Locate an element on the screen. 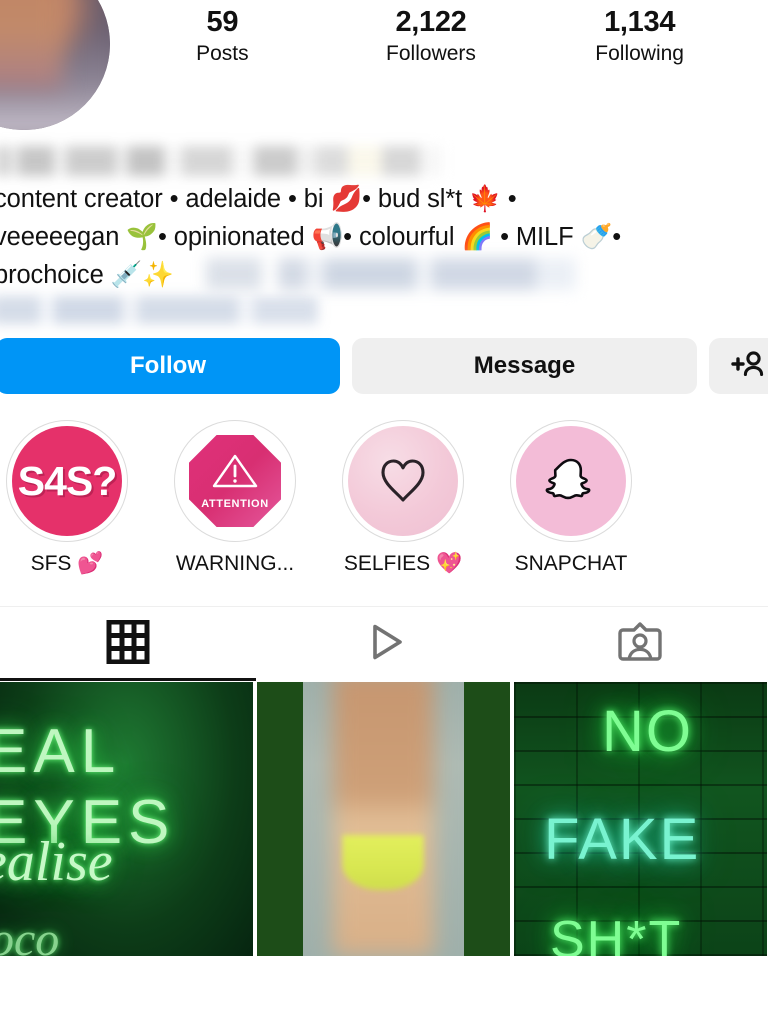 This screenshot has height=1024, width=768. highlight-cover-sfs: S4S? is located at coordinates (67, 481).